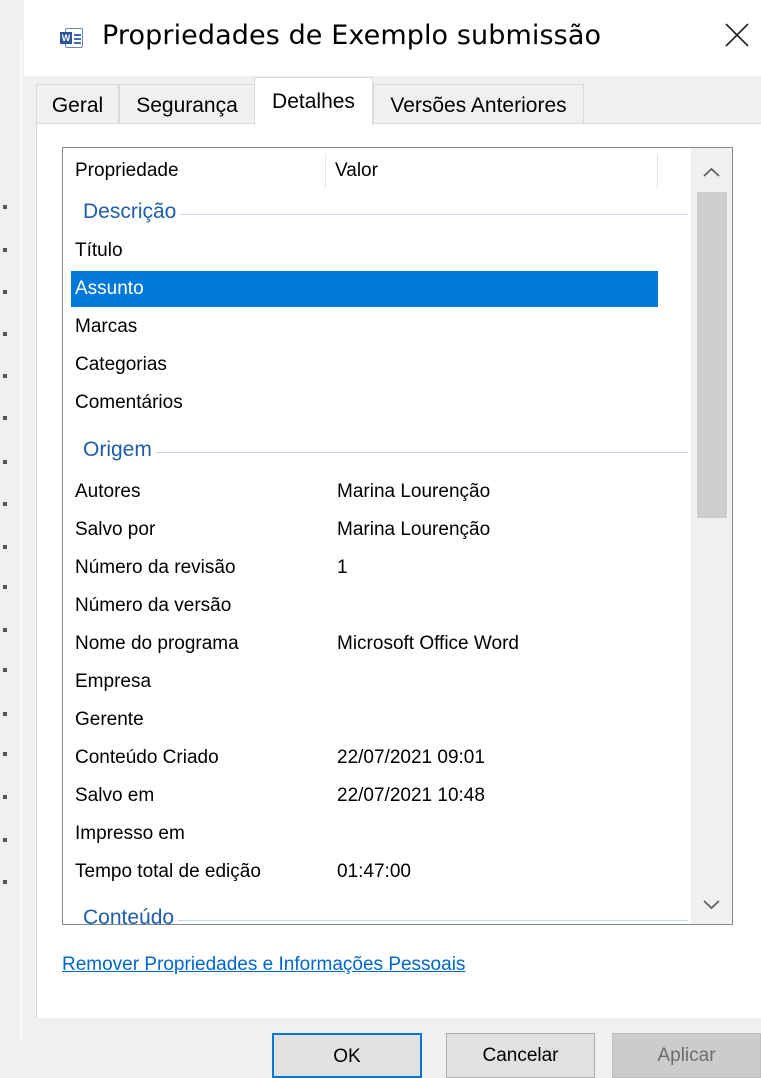  Describe the element at coordinates (520, 1055) in the screenshot. I see `cancel-button: Cancelar` at that location.